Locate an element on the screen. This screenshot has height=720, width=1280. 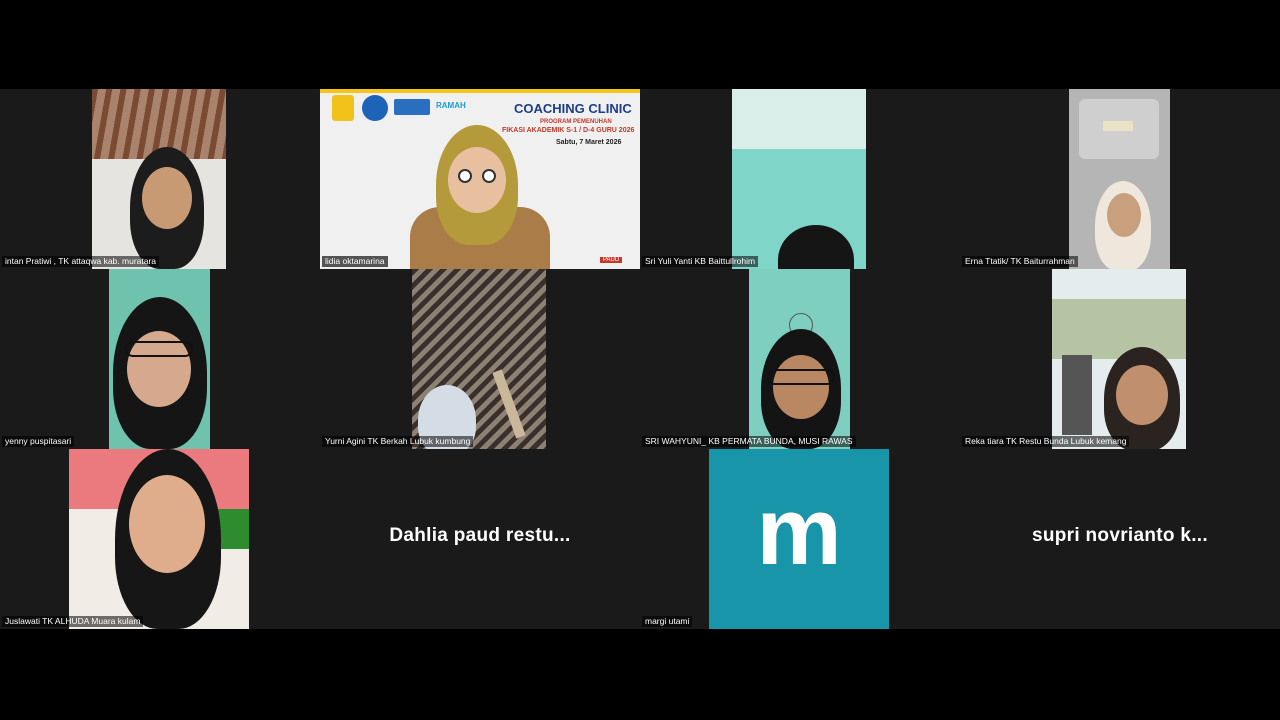
door is located at coordinates (1077, 395).